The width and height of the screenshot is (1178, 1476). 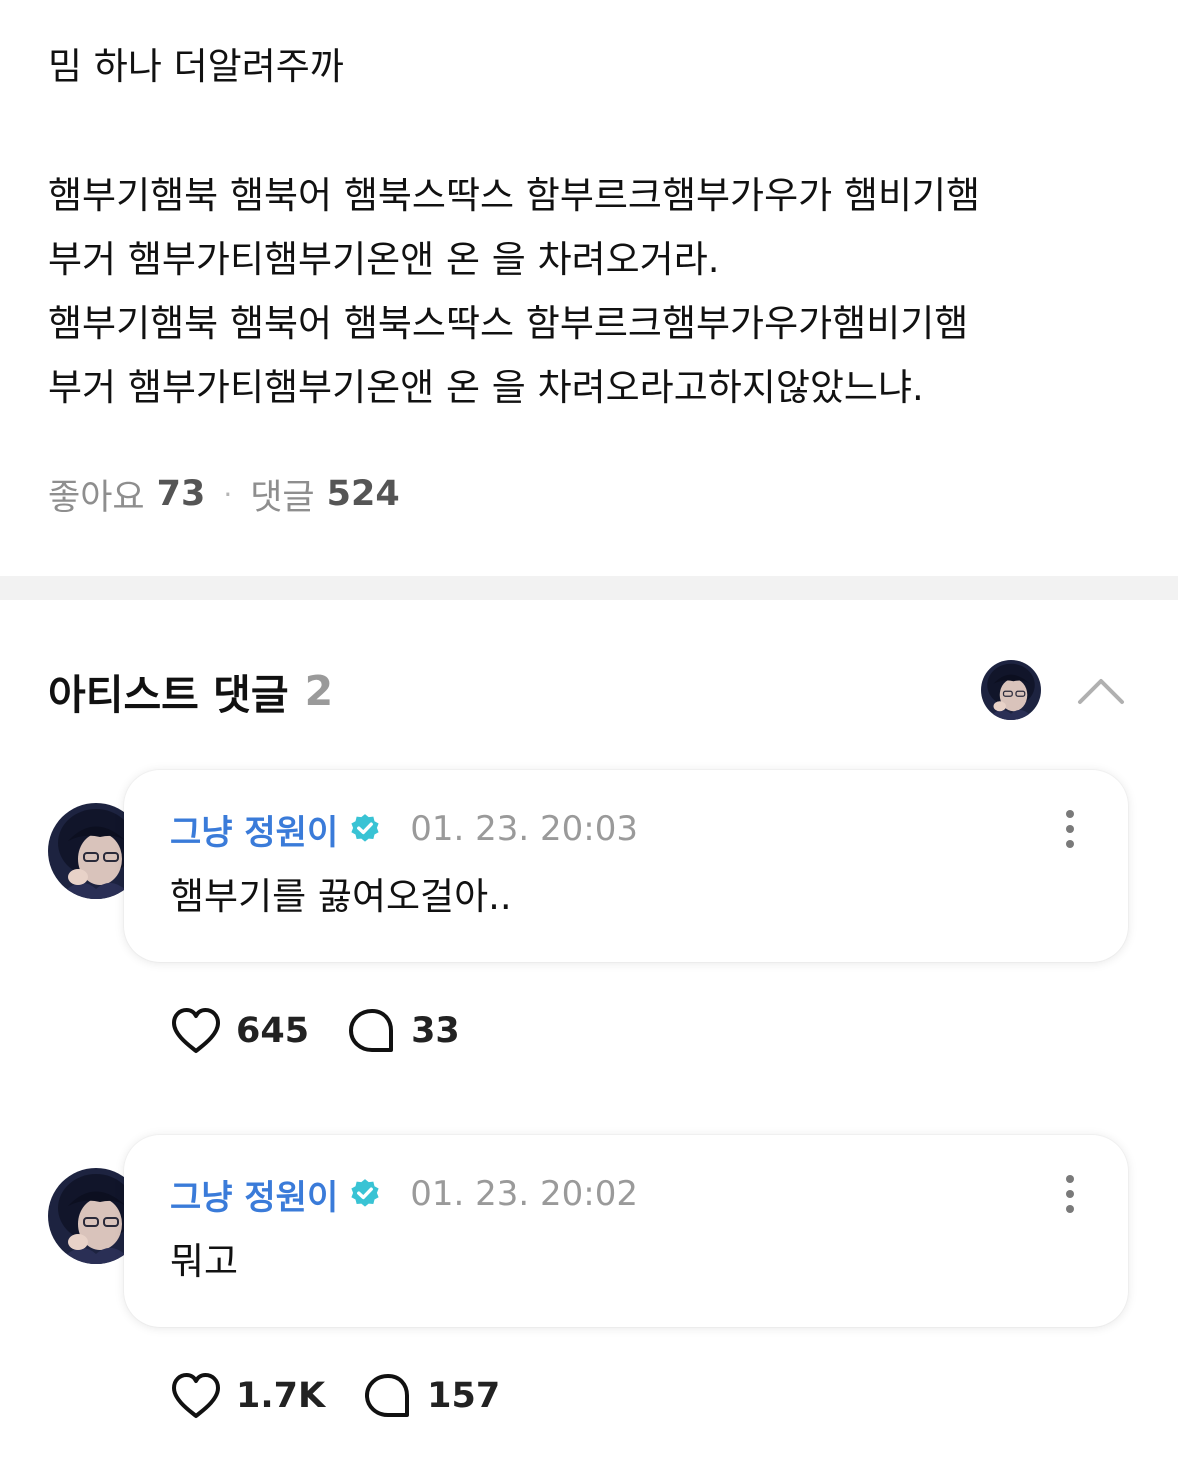 What do you see at coordinates (626, 1231) in the screenshot?
I see `comment-bubble: 그냥 정원이 01. 23. 20:02 뭐고` at bounding box center [626, 1231].